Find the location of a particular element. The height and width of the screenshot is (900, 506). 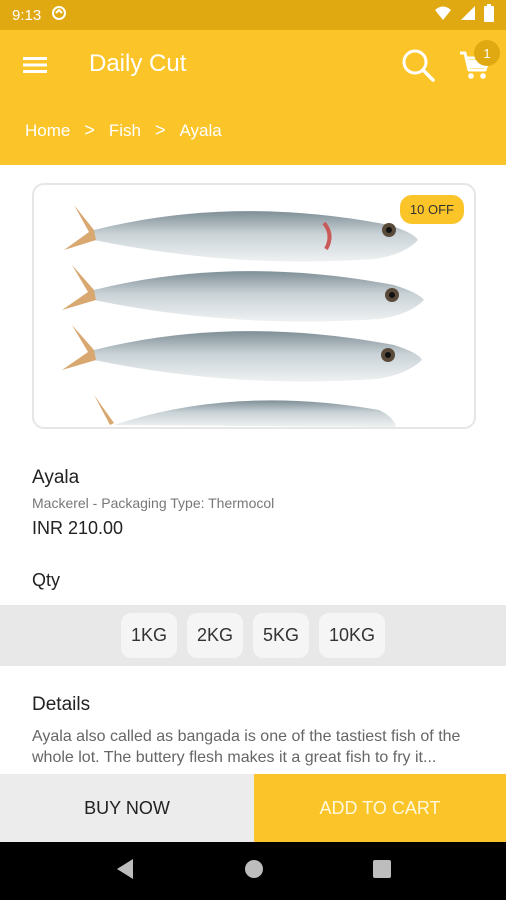

recents-icon is located at coordinates (382, 871).